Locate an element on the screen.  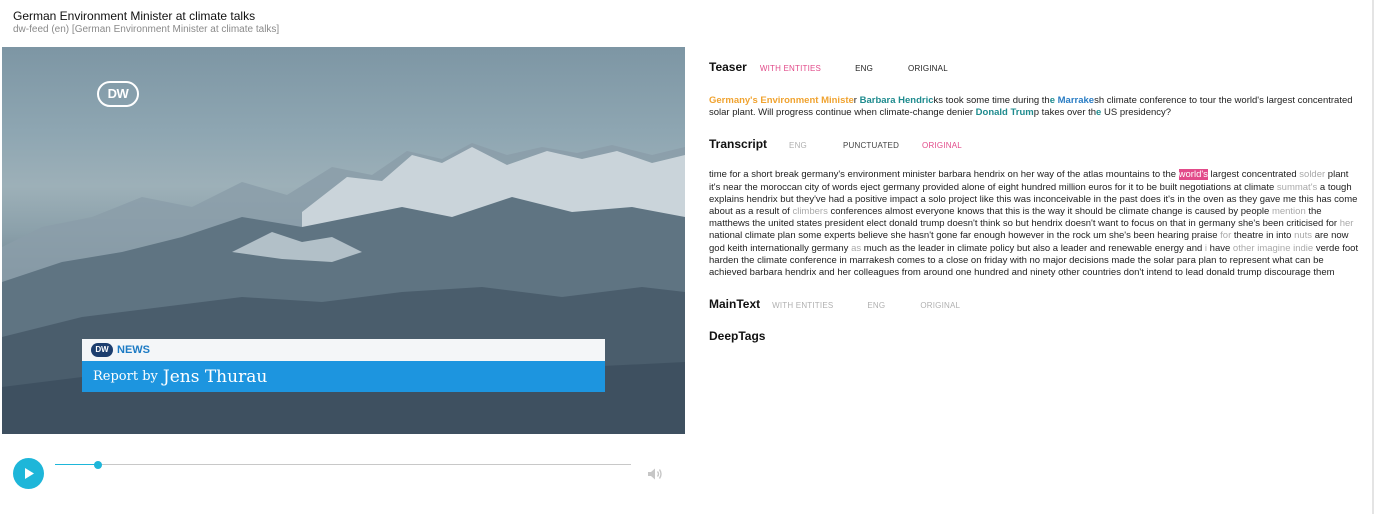
play-icon is located at coordinates (29, 473).